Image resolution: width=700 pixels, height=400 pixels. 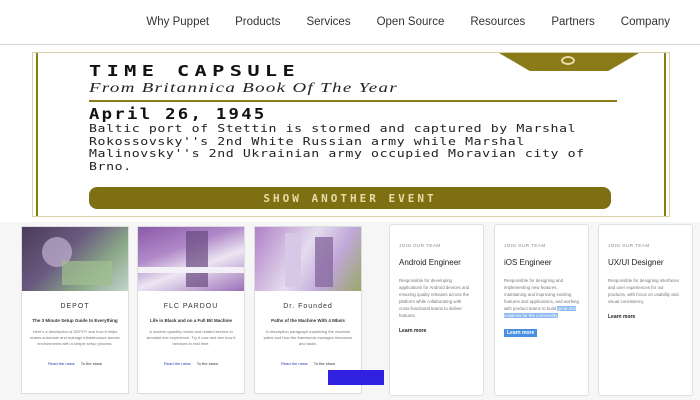 What do you see at coordinates (353, 101) in the screenshot?
I see `capsule-divider` at bounding box center [353, 101].